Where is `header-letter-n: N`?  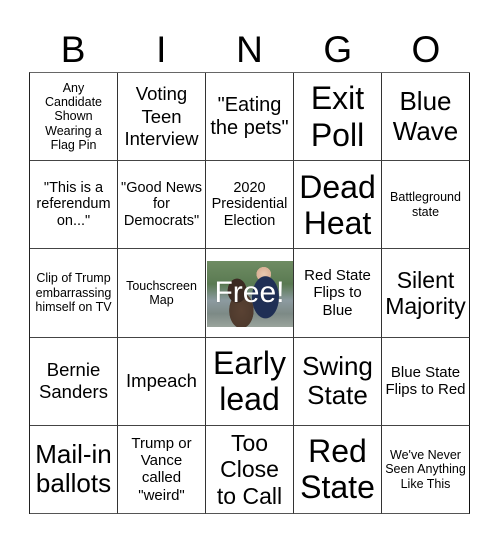
header-letter-n: N is located at coordinates (249, 49).